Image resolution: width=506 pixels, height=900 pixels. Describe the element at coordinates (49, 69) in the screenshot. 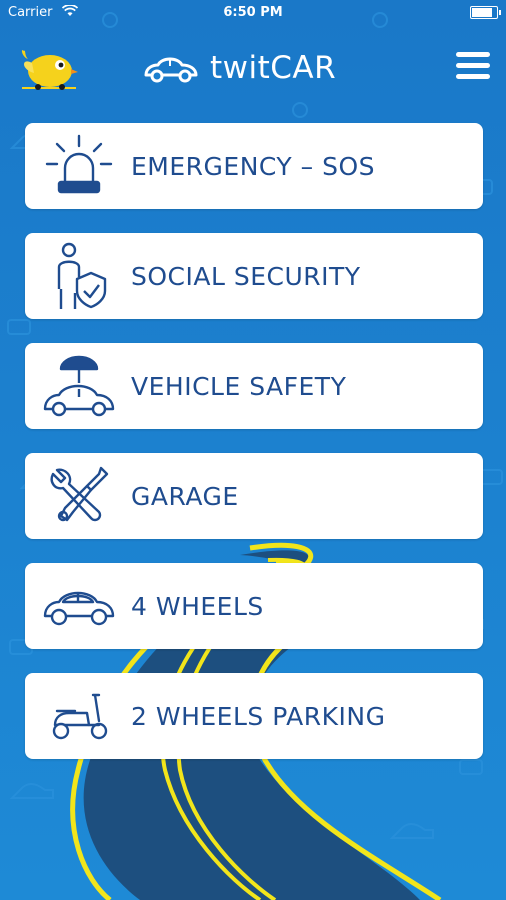

I see `bird-logo` at that location.